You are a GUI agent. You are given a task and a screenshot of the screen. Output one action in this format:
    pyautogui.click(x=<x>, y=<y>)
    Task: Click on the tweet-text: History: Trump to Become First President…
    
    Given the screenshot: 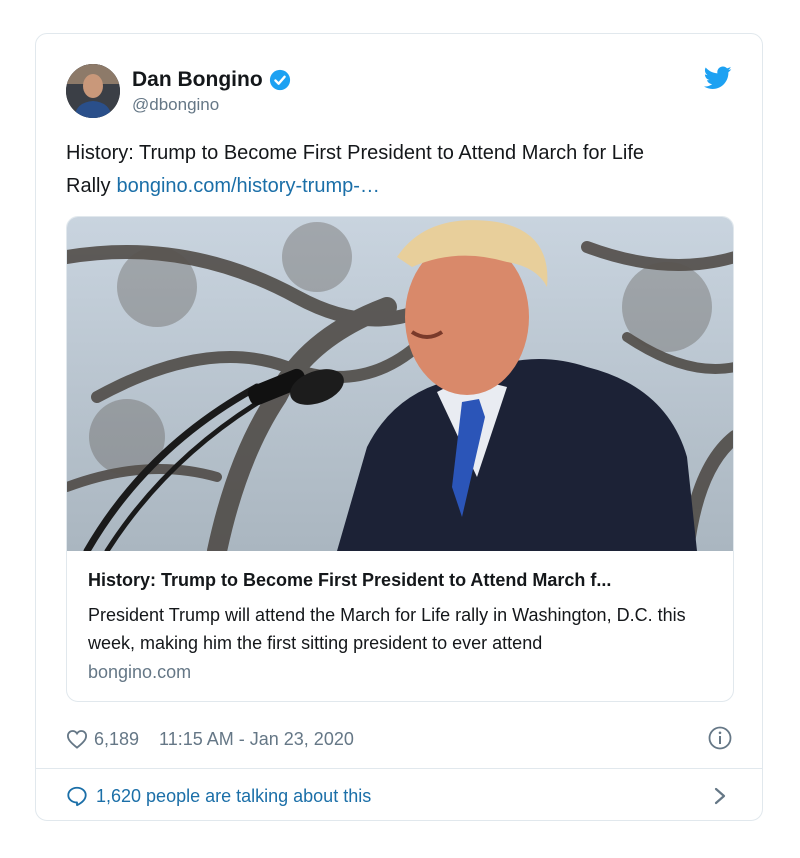 What is the action you would take?
    pyautogui.click(x=406, y=170)
    